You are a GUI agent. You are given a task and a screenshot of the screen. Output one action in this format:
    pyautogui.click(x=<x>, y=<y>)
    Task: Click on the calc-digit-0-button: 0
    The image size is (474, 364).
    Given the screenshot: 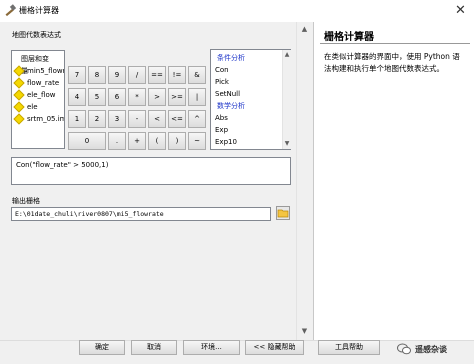 What is the action you would take?
    pyautogui.click(x=87, y=141)
    